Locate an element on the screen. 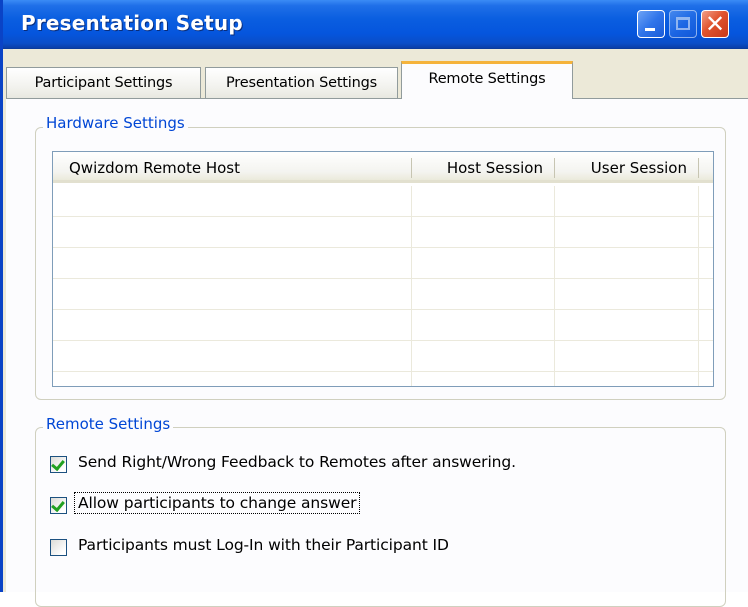 The image size is (748, 607). close-icon: ✕ is located at coordinates (715, 24).